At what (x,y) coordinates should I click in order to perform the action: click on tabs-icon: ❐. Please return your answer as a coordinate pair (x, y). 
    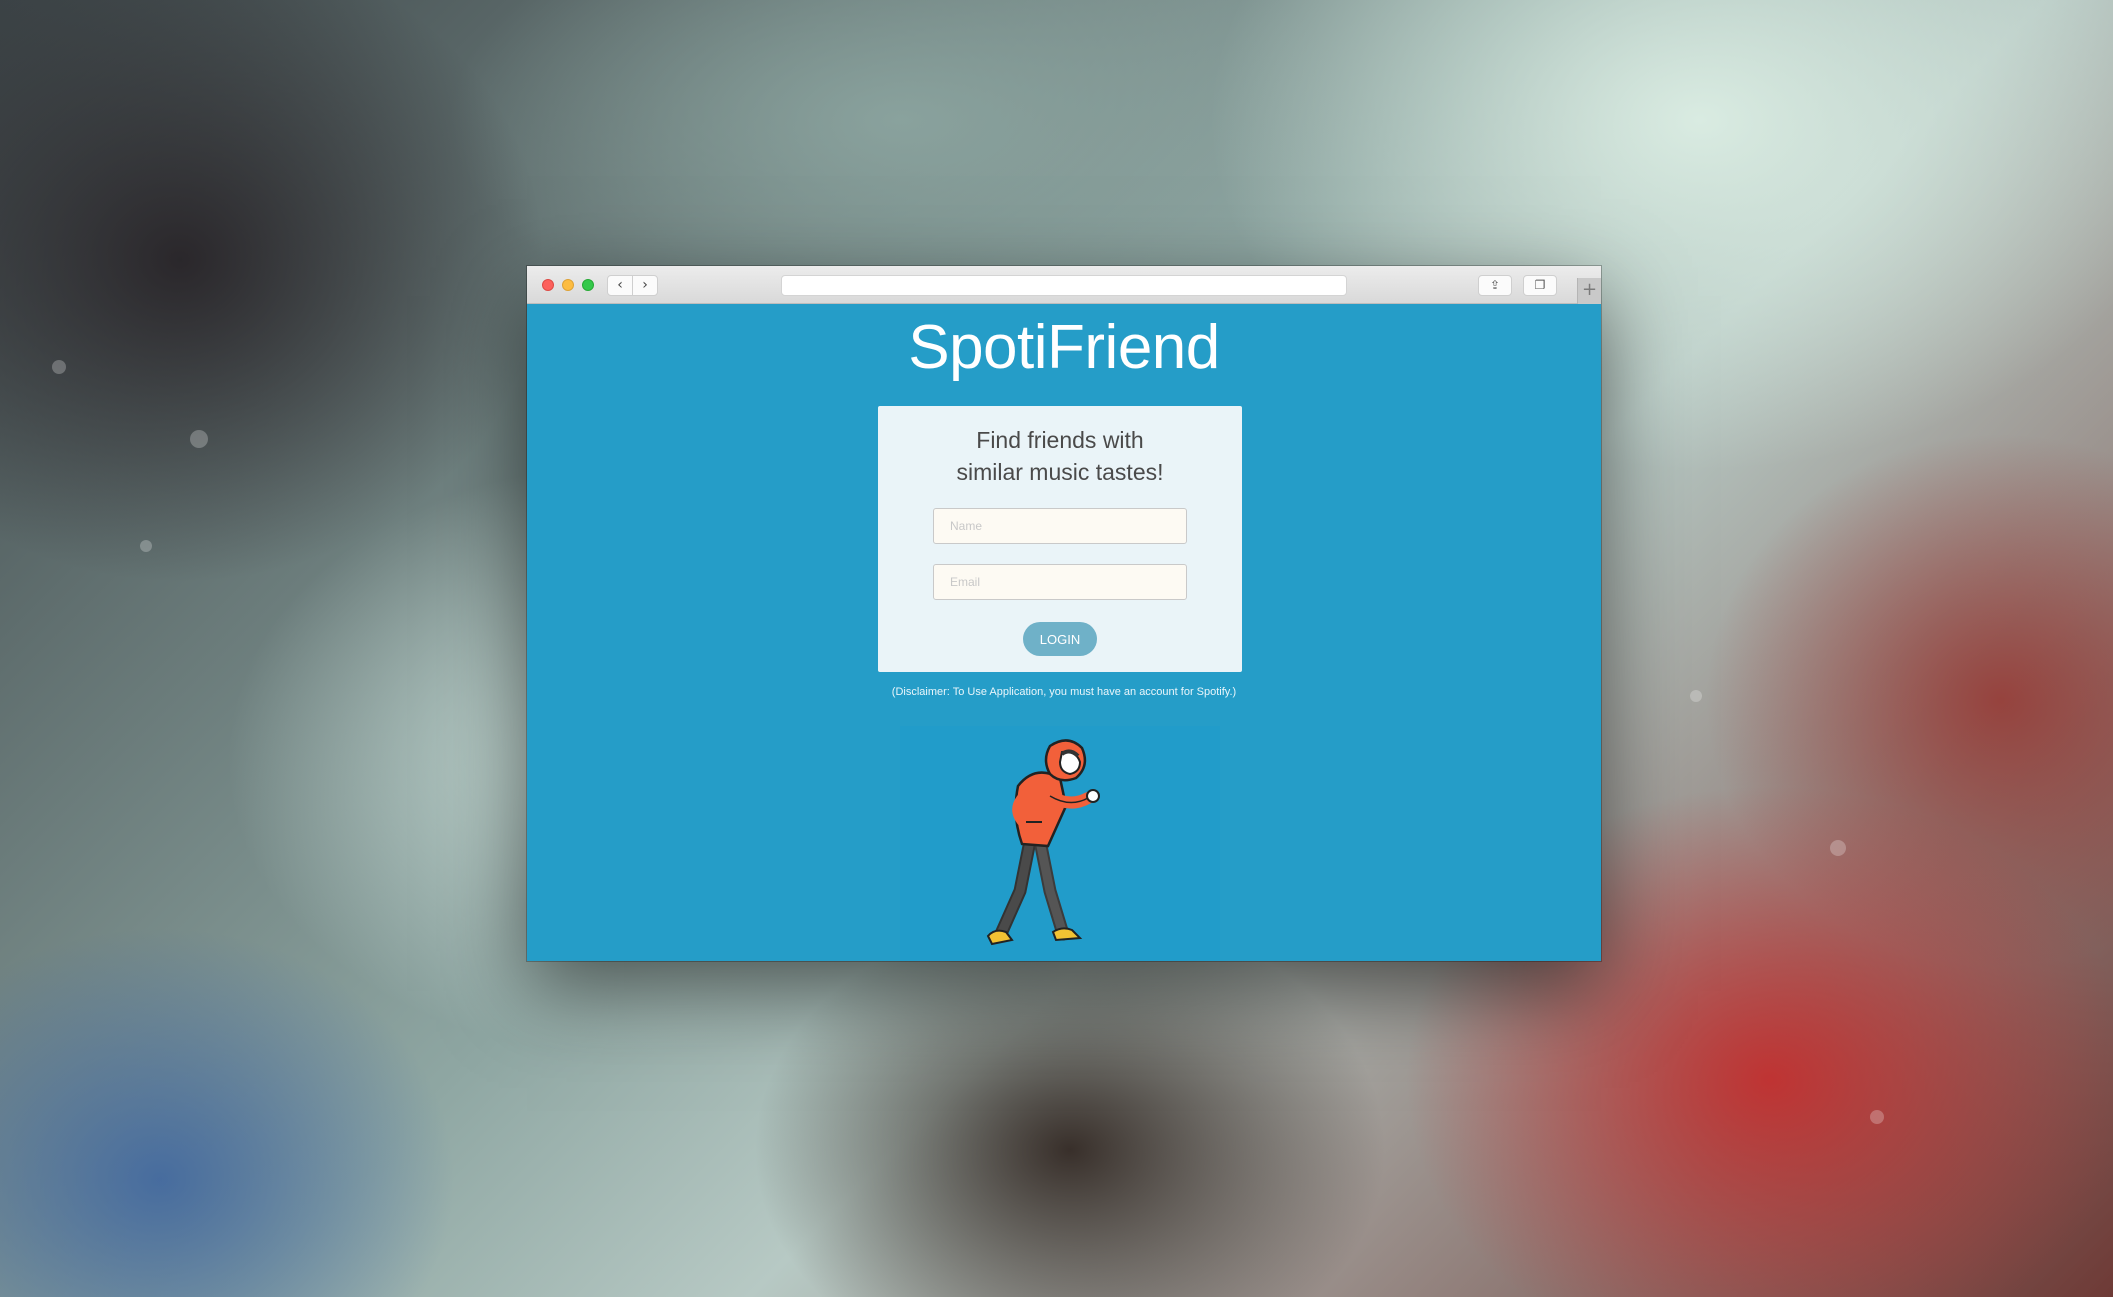
    Looking at the image, I should click on (1540, 285).